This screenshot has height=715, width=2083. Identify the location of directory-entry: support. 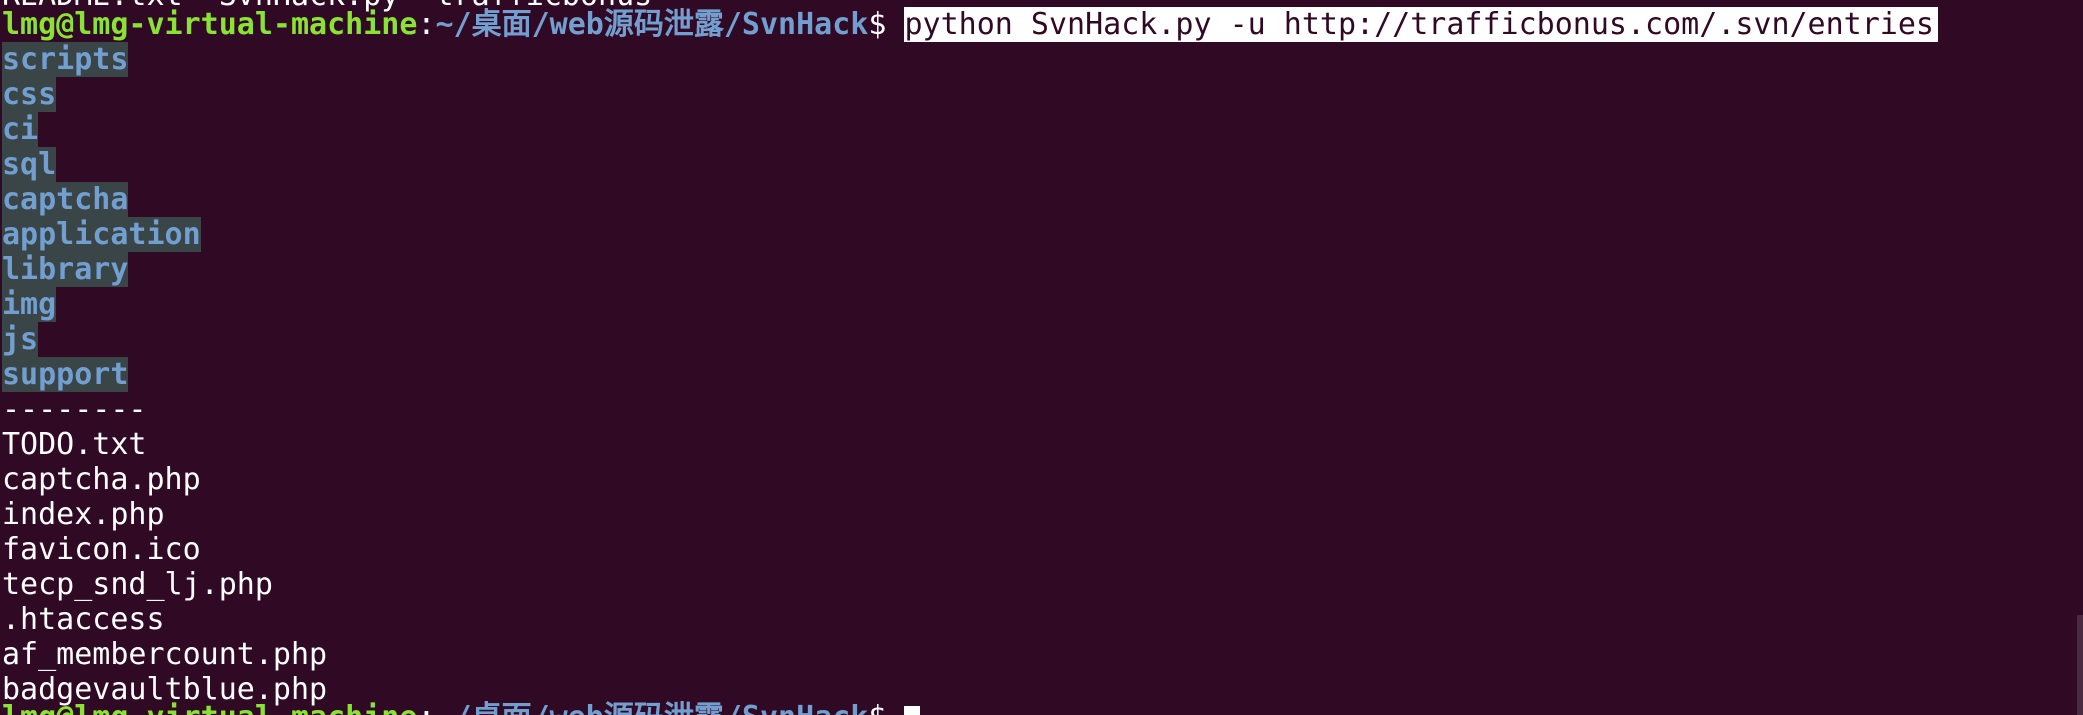
(163, 374).